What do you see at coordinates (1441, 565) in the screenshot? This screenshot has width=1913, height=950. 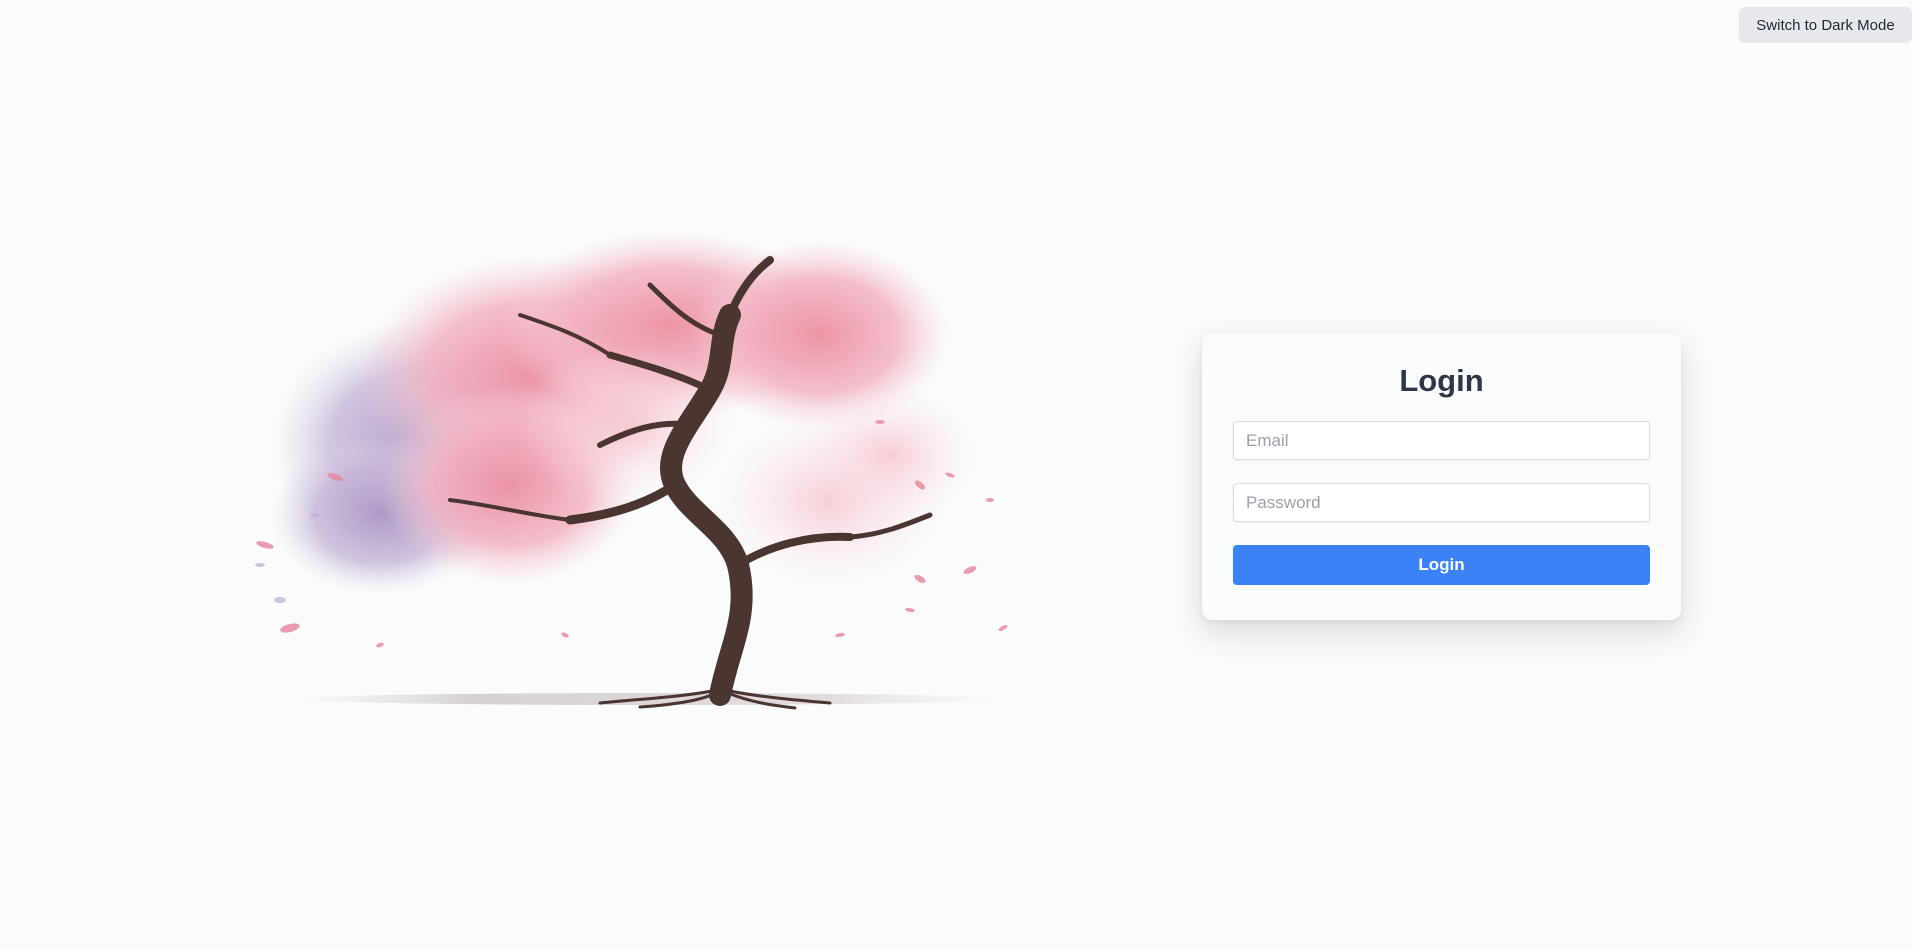 I see `login-button: Login` at bounding box center [1441, 565].